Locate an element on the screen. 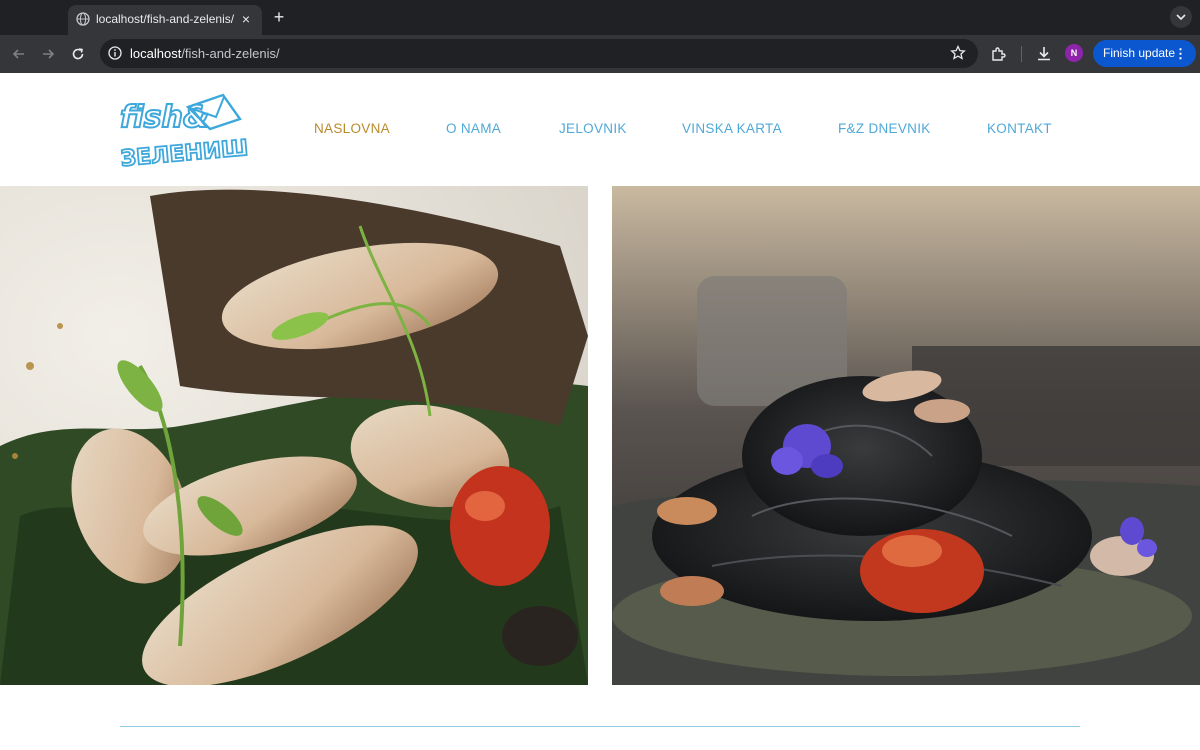  nav-item-o-nama: O NAMA is located at coordinates (473, 128).